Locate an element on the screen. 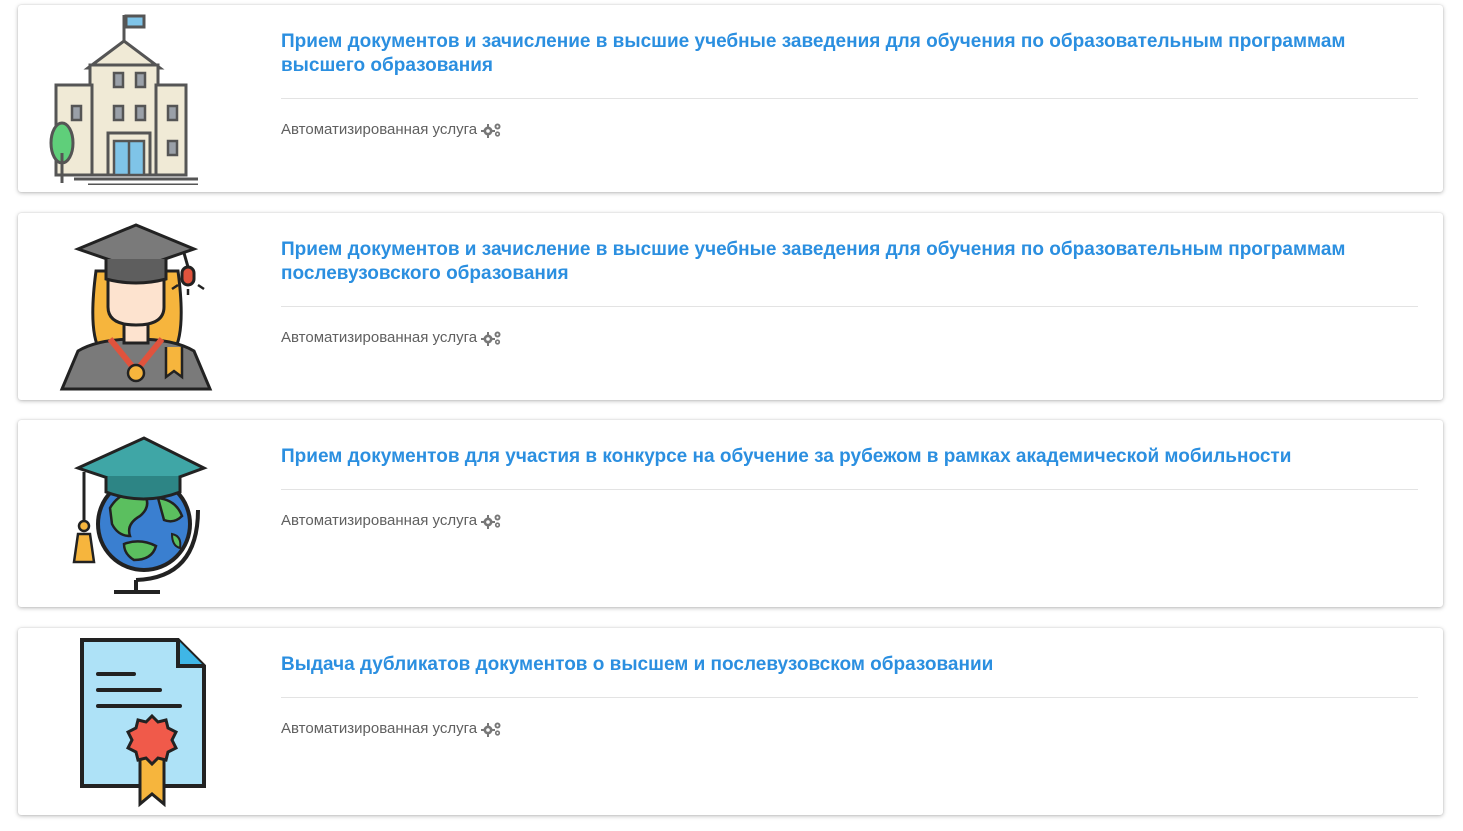 The height and width of the screenshot is (831, 1463). globe-graduation-cap-icon is located at coordinates (136, 514).